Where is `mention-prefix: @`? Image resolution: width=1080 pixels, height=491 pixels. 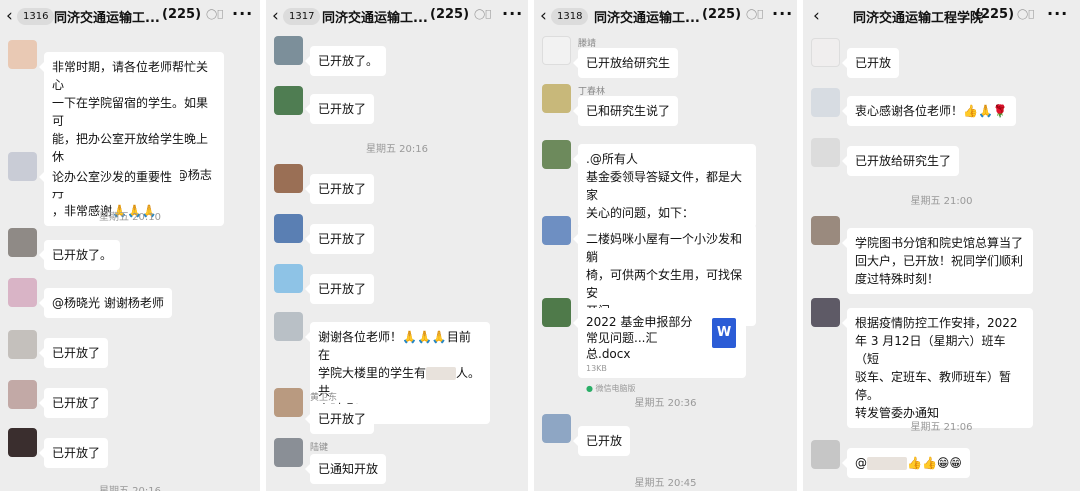 mention-prefix: @ is located at coordinates (861, 463).